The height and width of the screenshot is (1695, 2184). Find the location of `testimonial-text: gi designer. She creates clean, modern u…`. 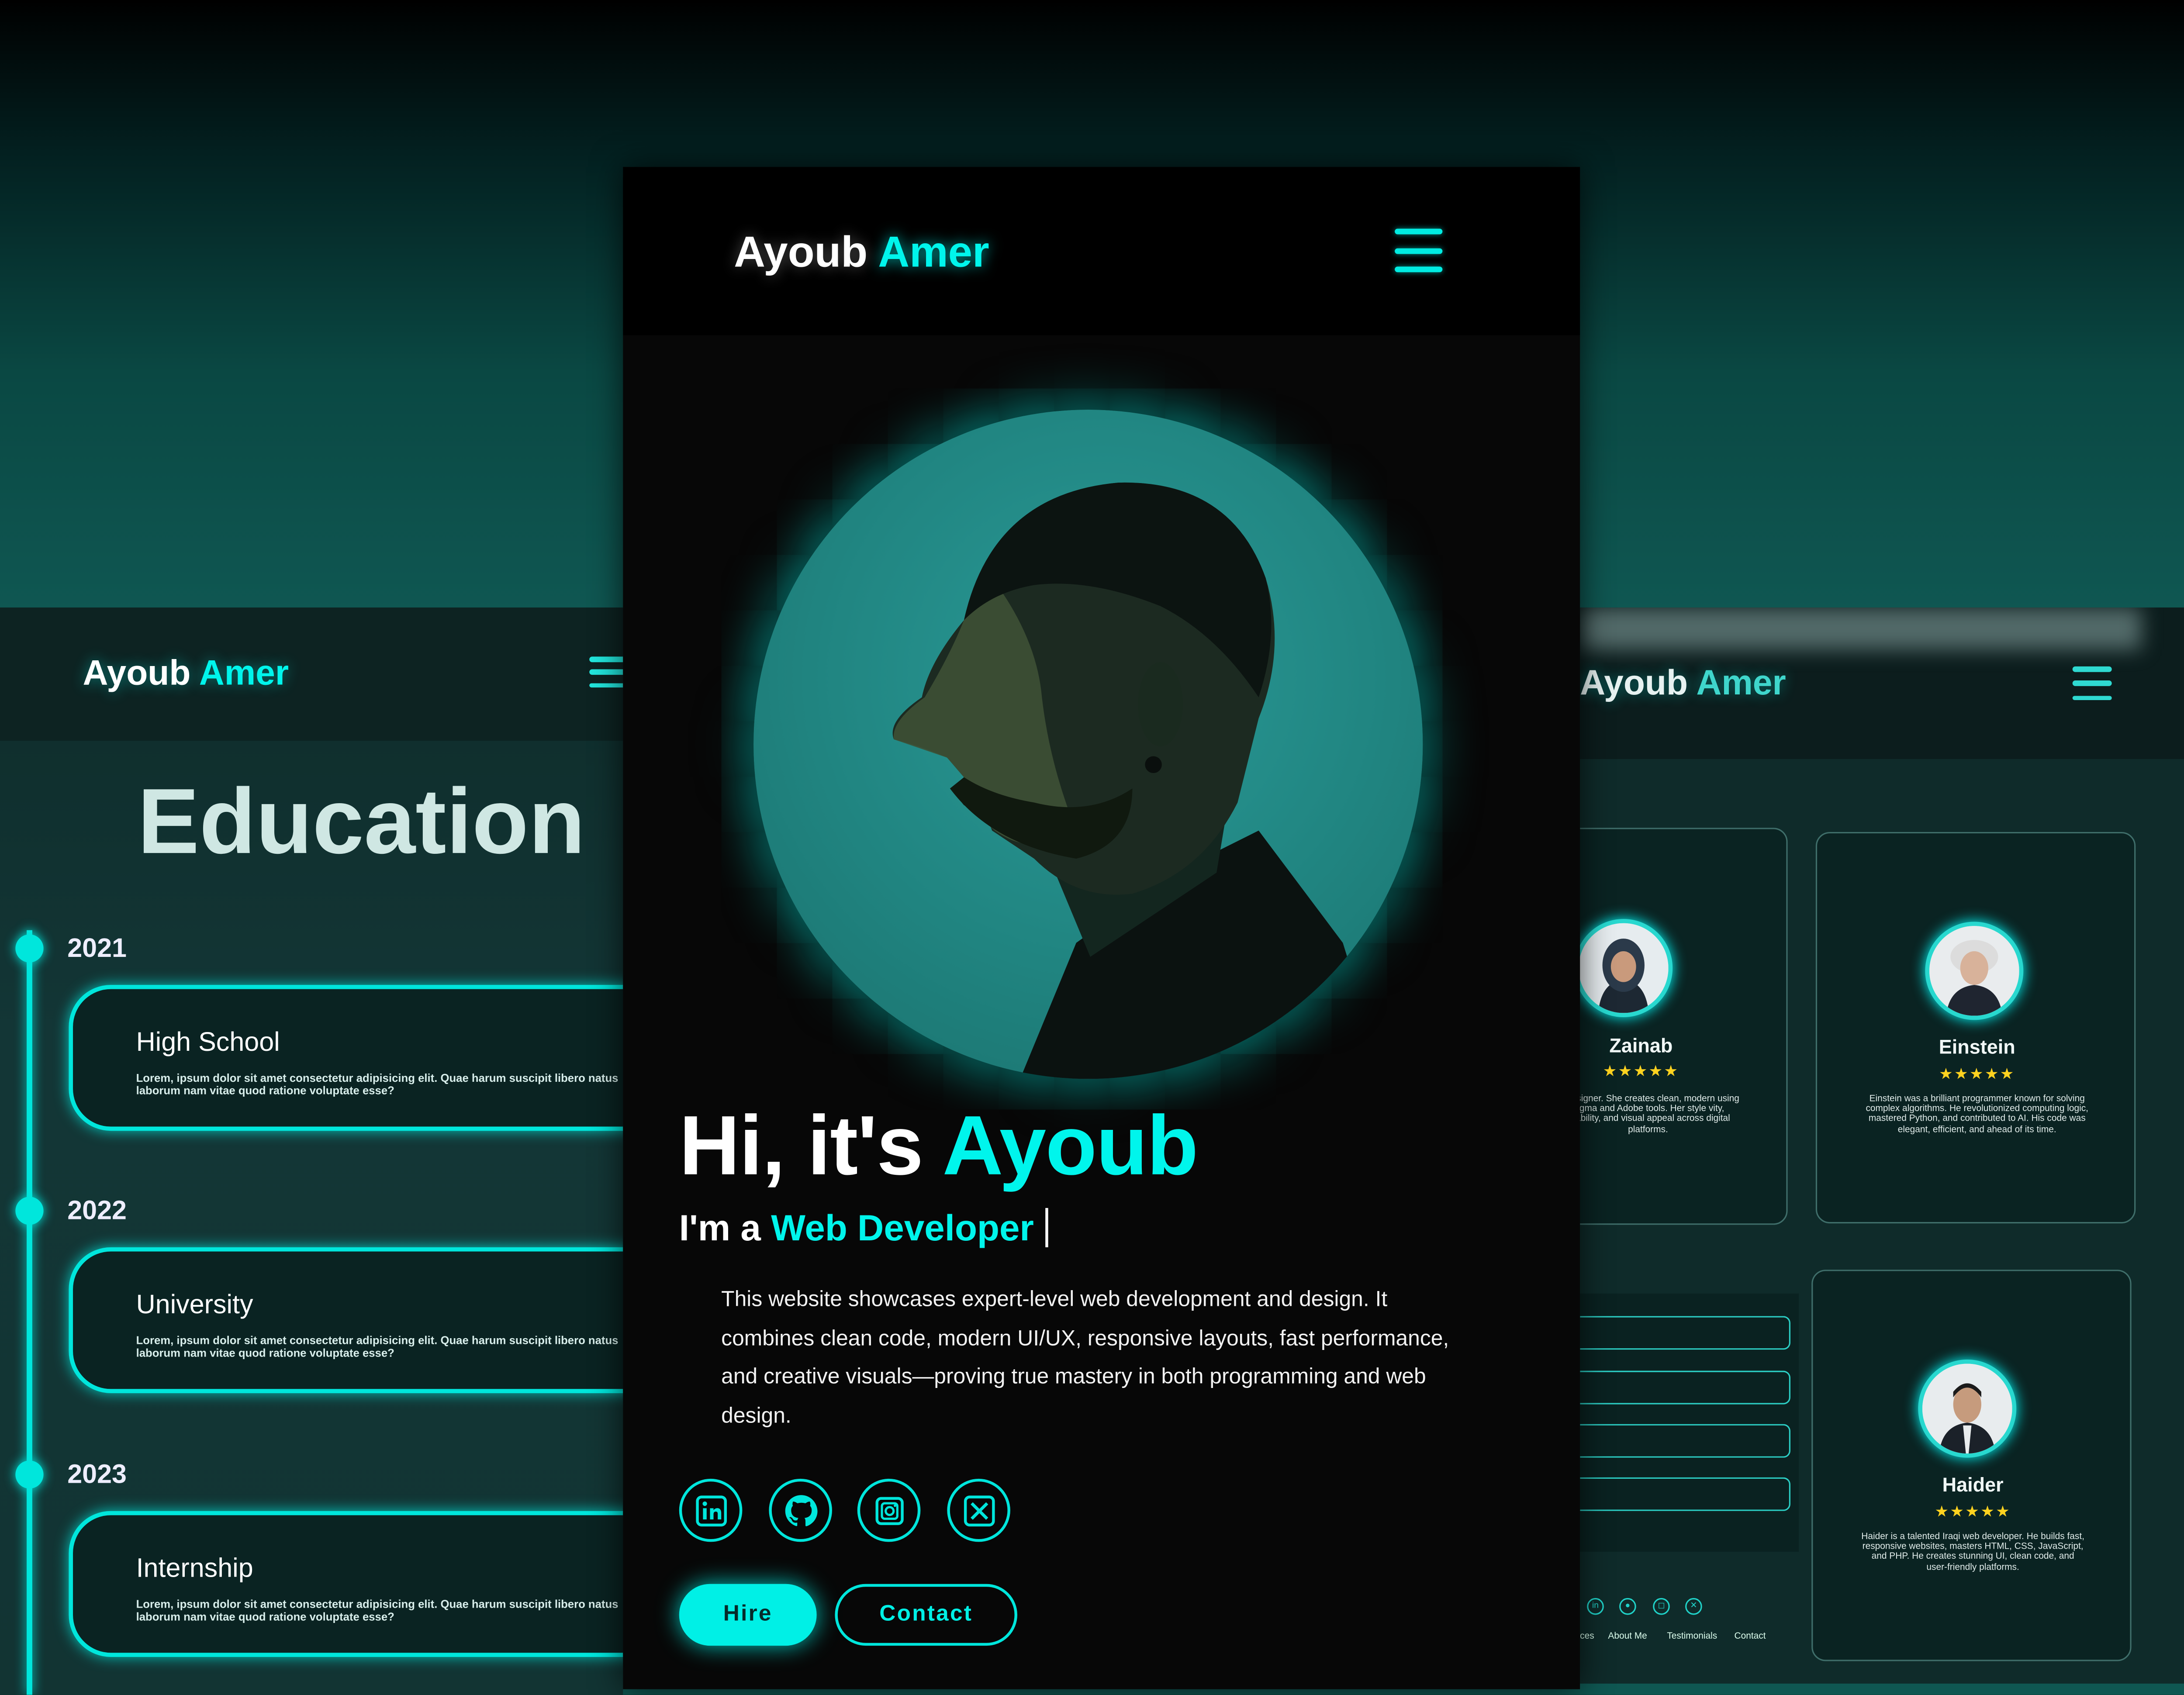

testimonial-text: gi designer. She creates clean, modern u… is located at coordinates (1659, 1114).